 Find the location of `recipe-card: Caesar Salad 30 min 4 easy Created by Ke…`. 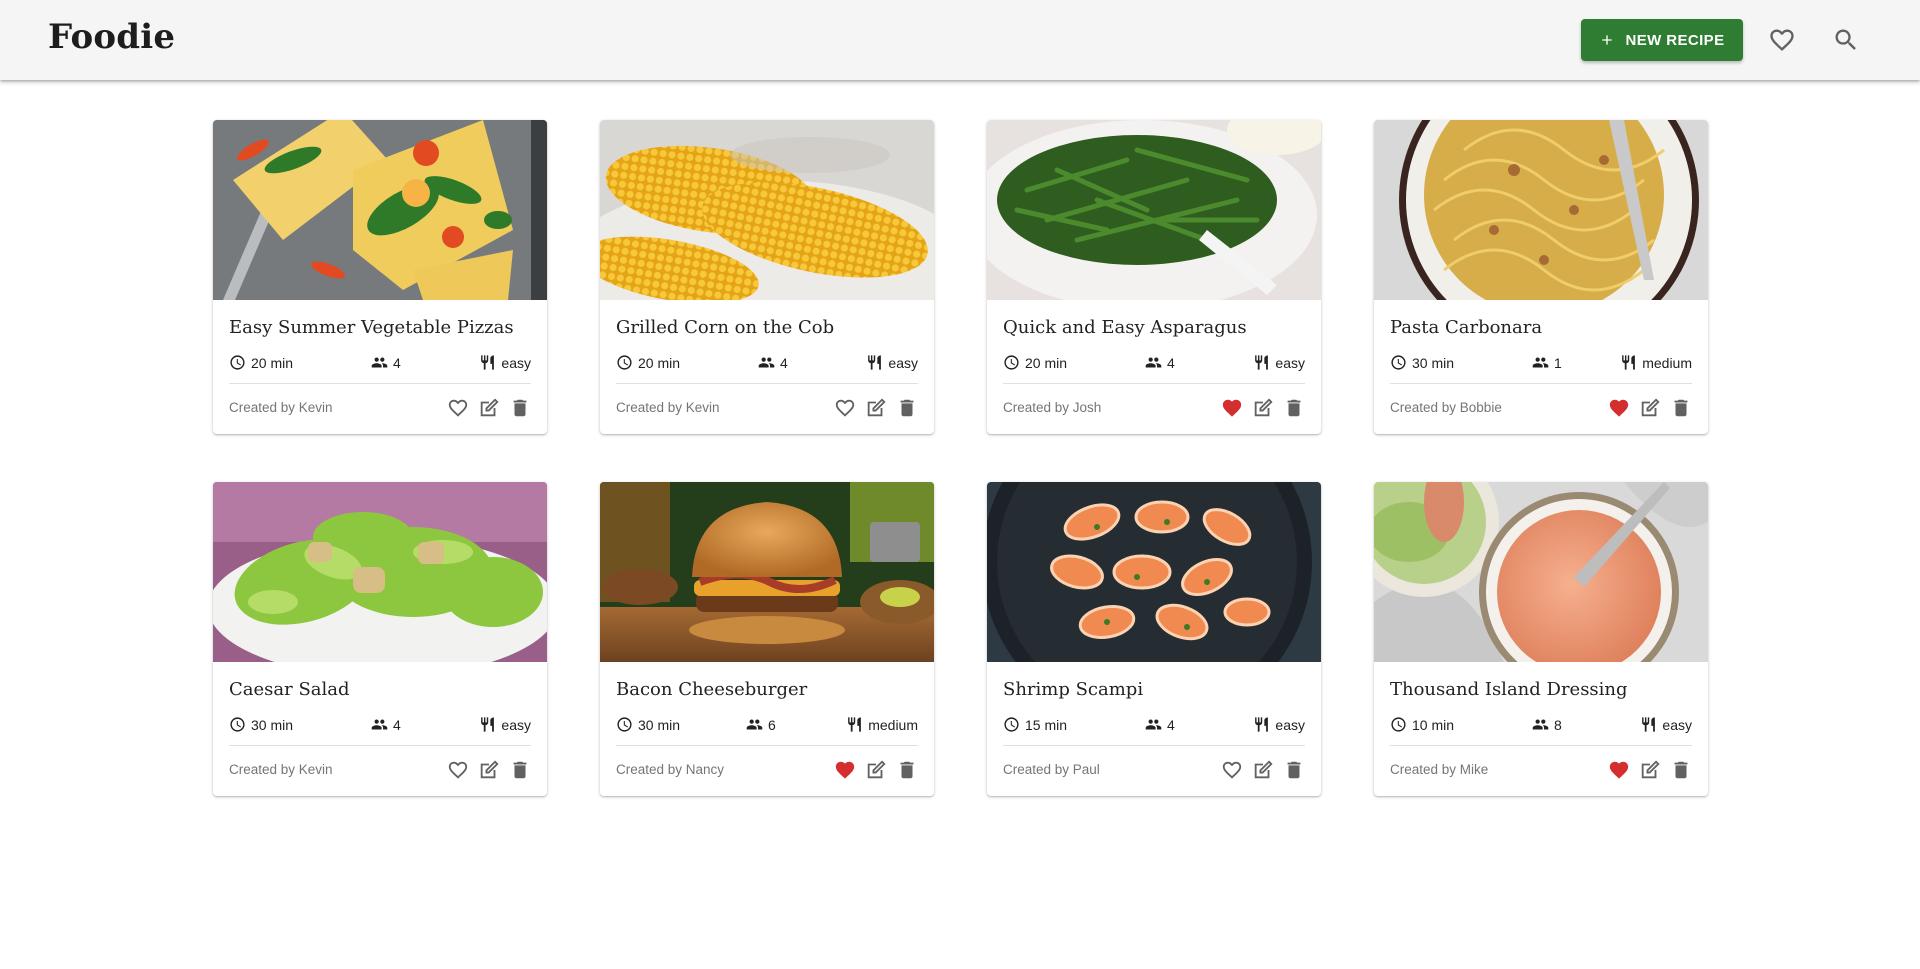

recipe-card: Caesar Salad 30 min 4 easy Created by Ke… is located at coordinates (380, 639).